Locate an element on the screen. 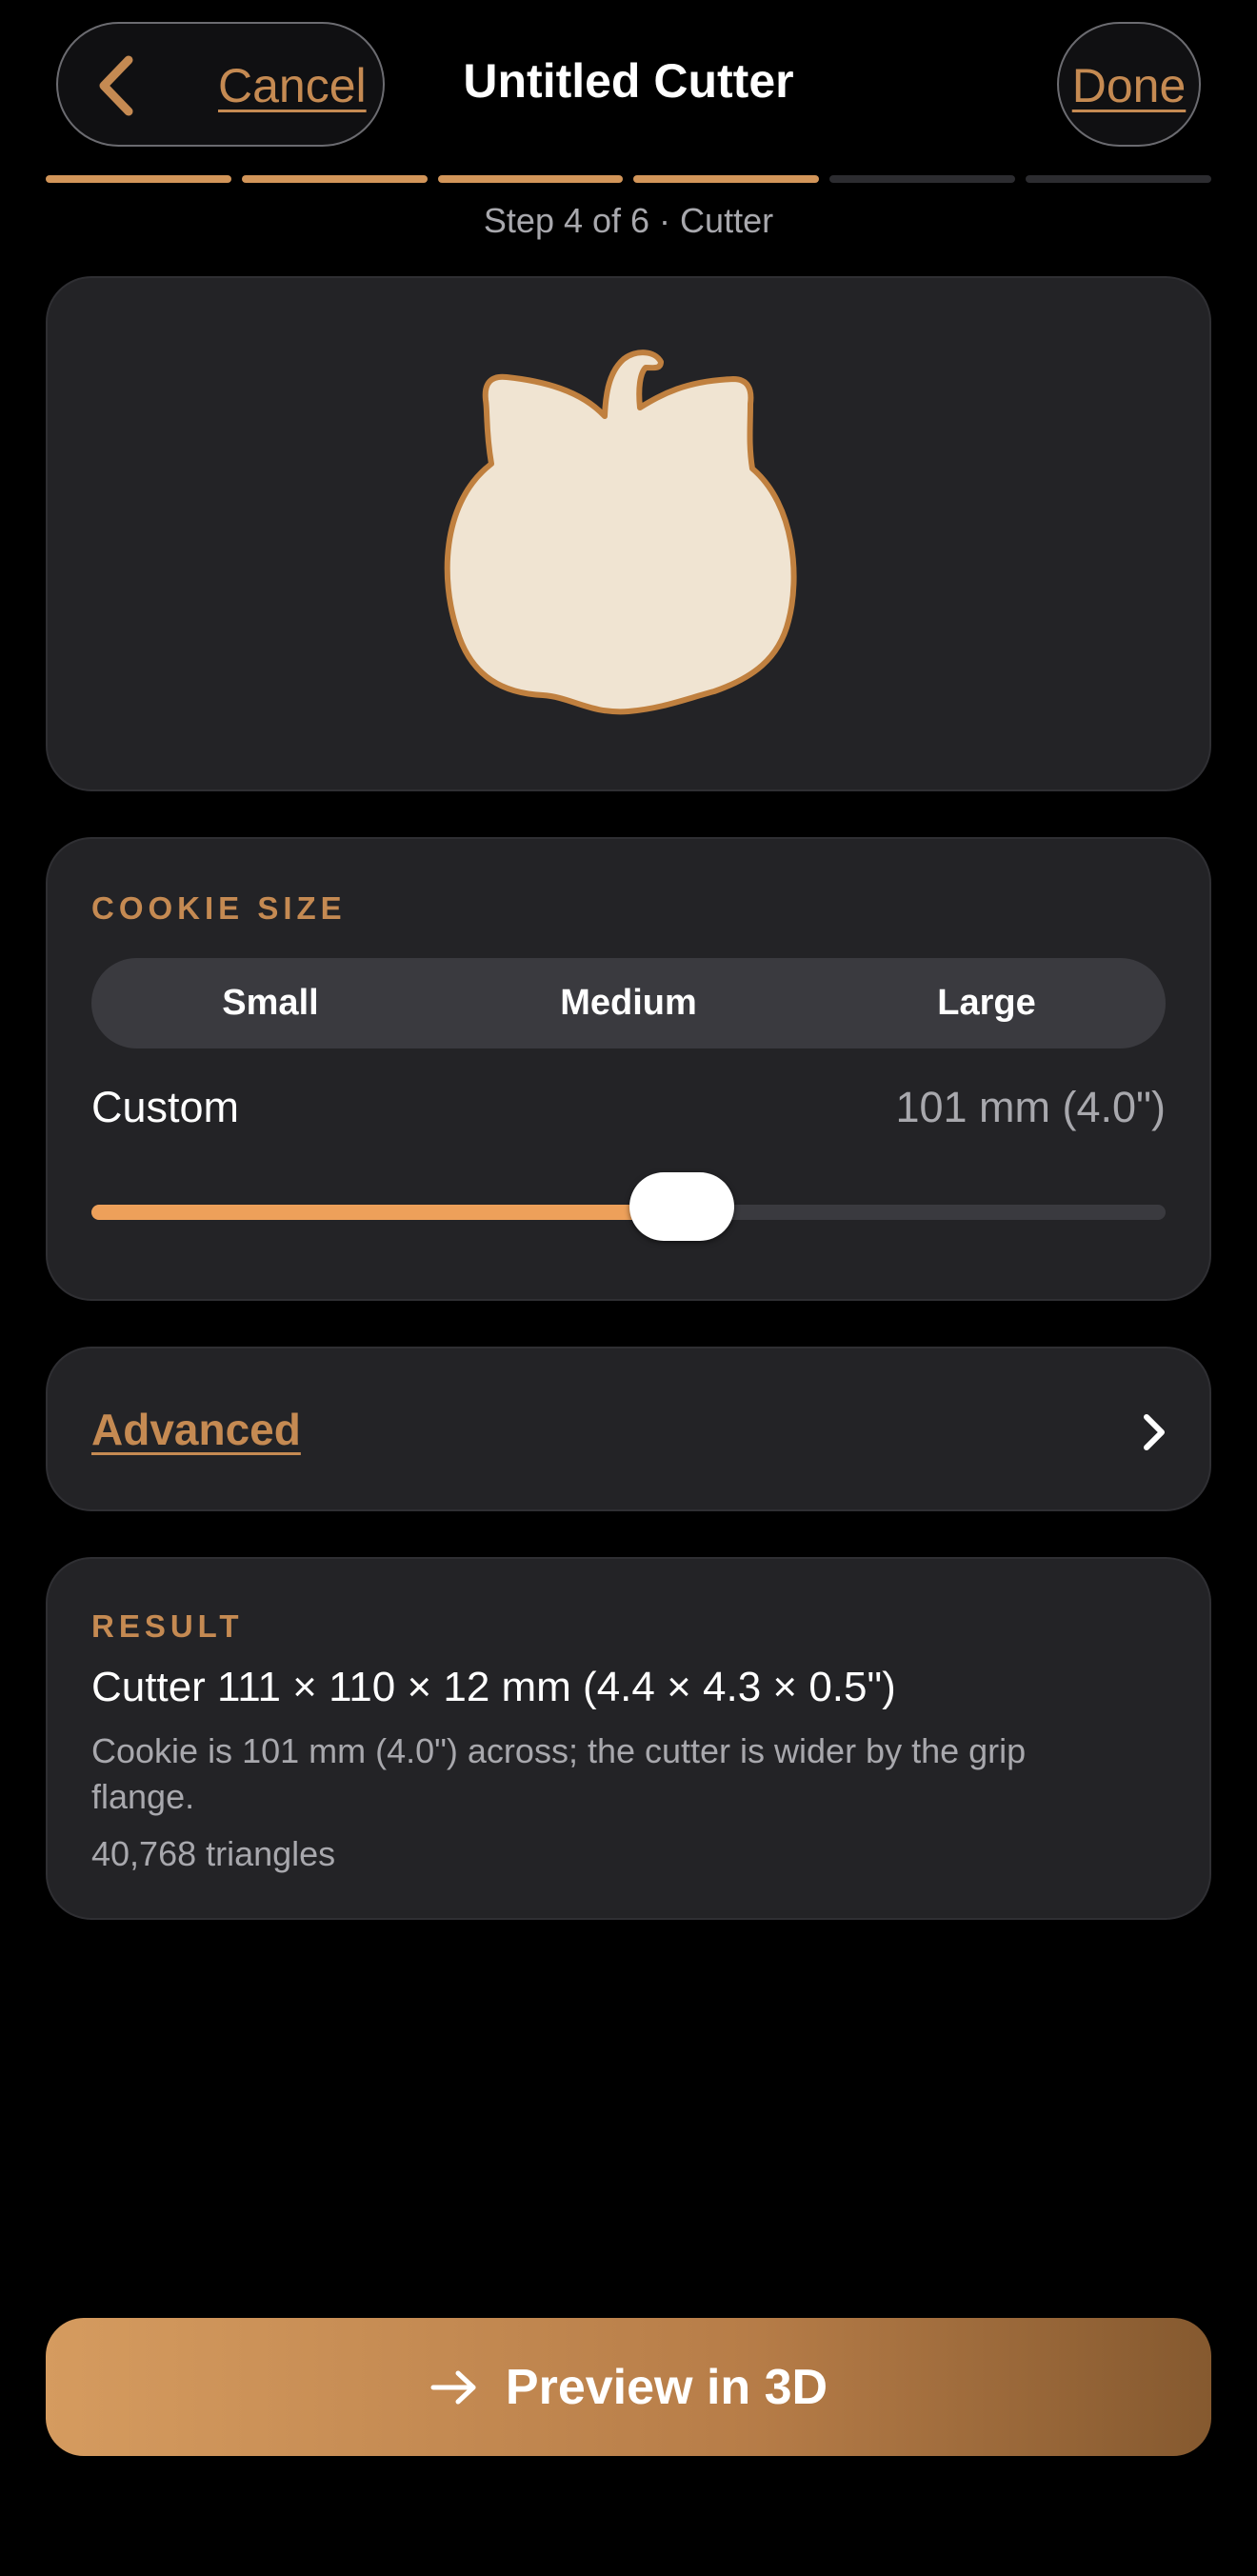 Image resolution: width=1257 pixels, height=2576 pixels. chevron-right-icon is located at coordinates (1154, 1432).